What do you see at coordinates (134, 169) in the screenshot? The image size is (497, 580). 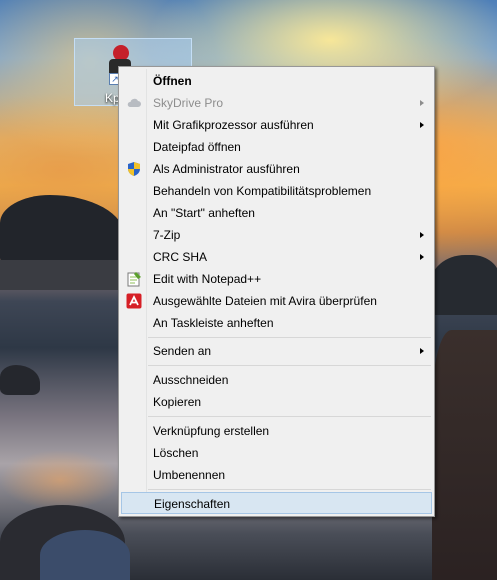 I see `uac-shield-icon` at bounding box center [134, 169].